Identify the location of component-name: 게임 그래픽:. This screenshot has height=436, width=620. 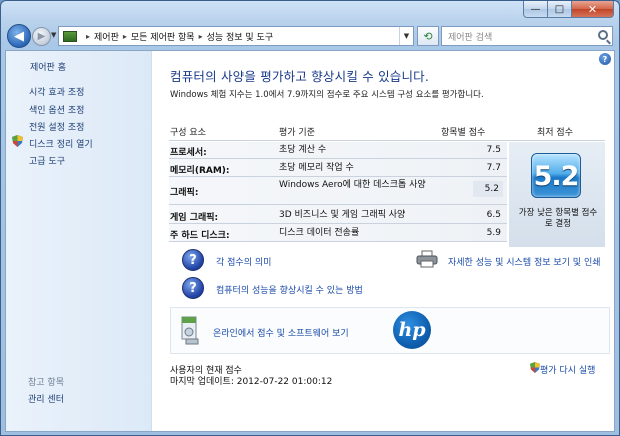
(194, 218).